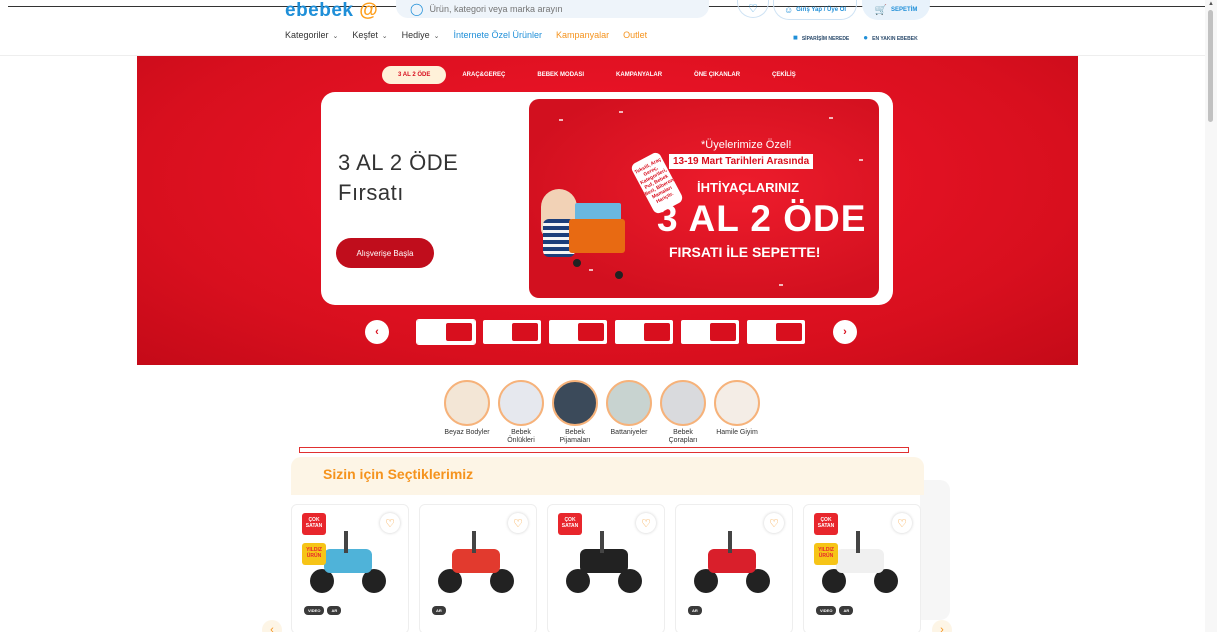  Describe the element at coordinates (1211, 316) in the screenshot. I see `scrollbar: ▲` at that location.